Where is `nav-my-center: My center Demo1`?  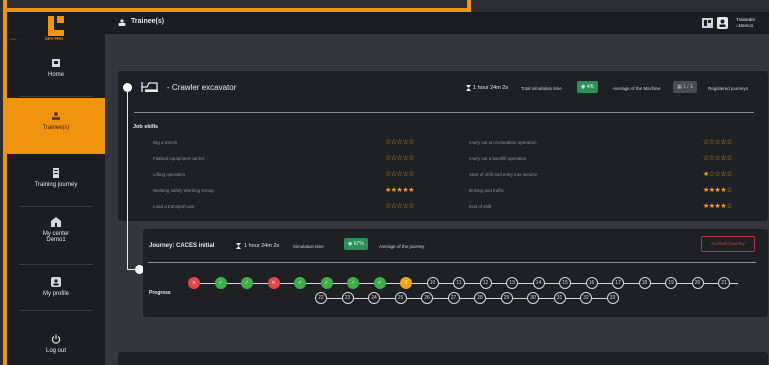 nav-my-center: My center Demo1 is located at coordinates (56, 230).